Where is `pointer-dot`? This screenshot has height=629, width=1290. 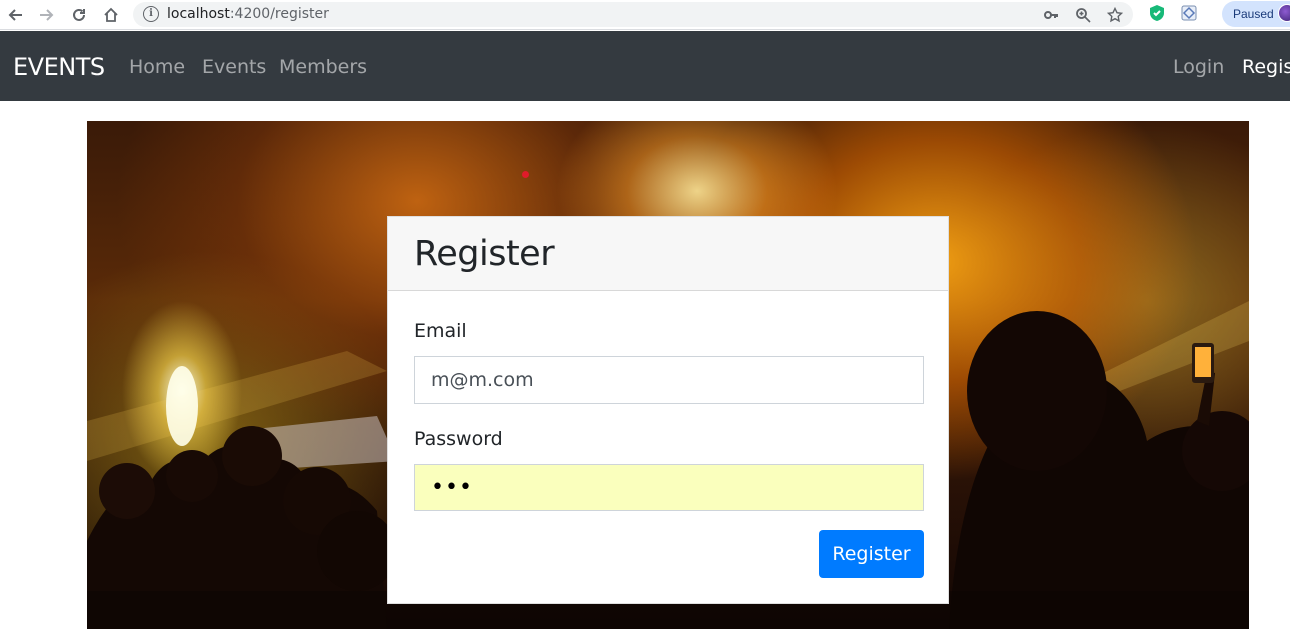
pointer-dot is located at coordinates (525, 174).